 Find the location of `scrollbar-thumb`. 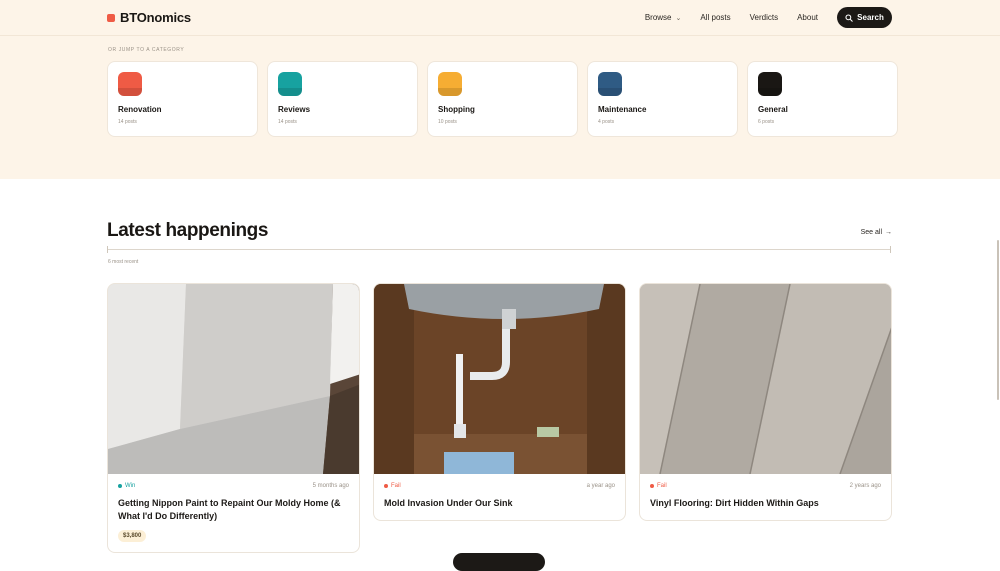

scrollbar-thumb is located at coordinates (998, 320).